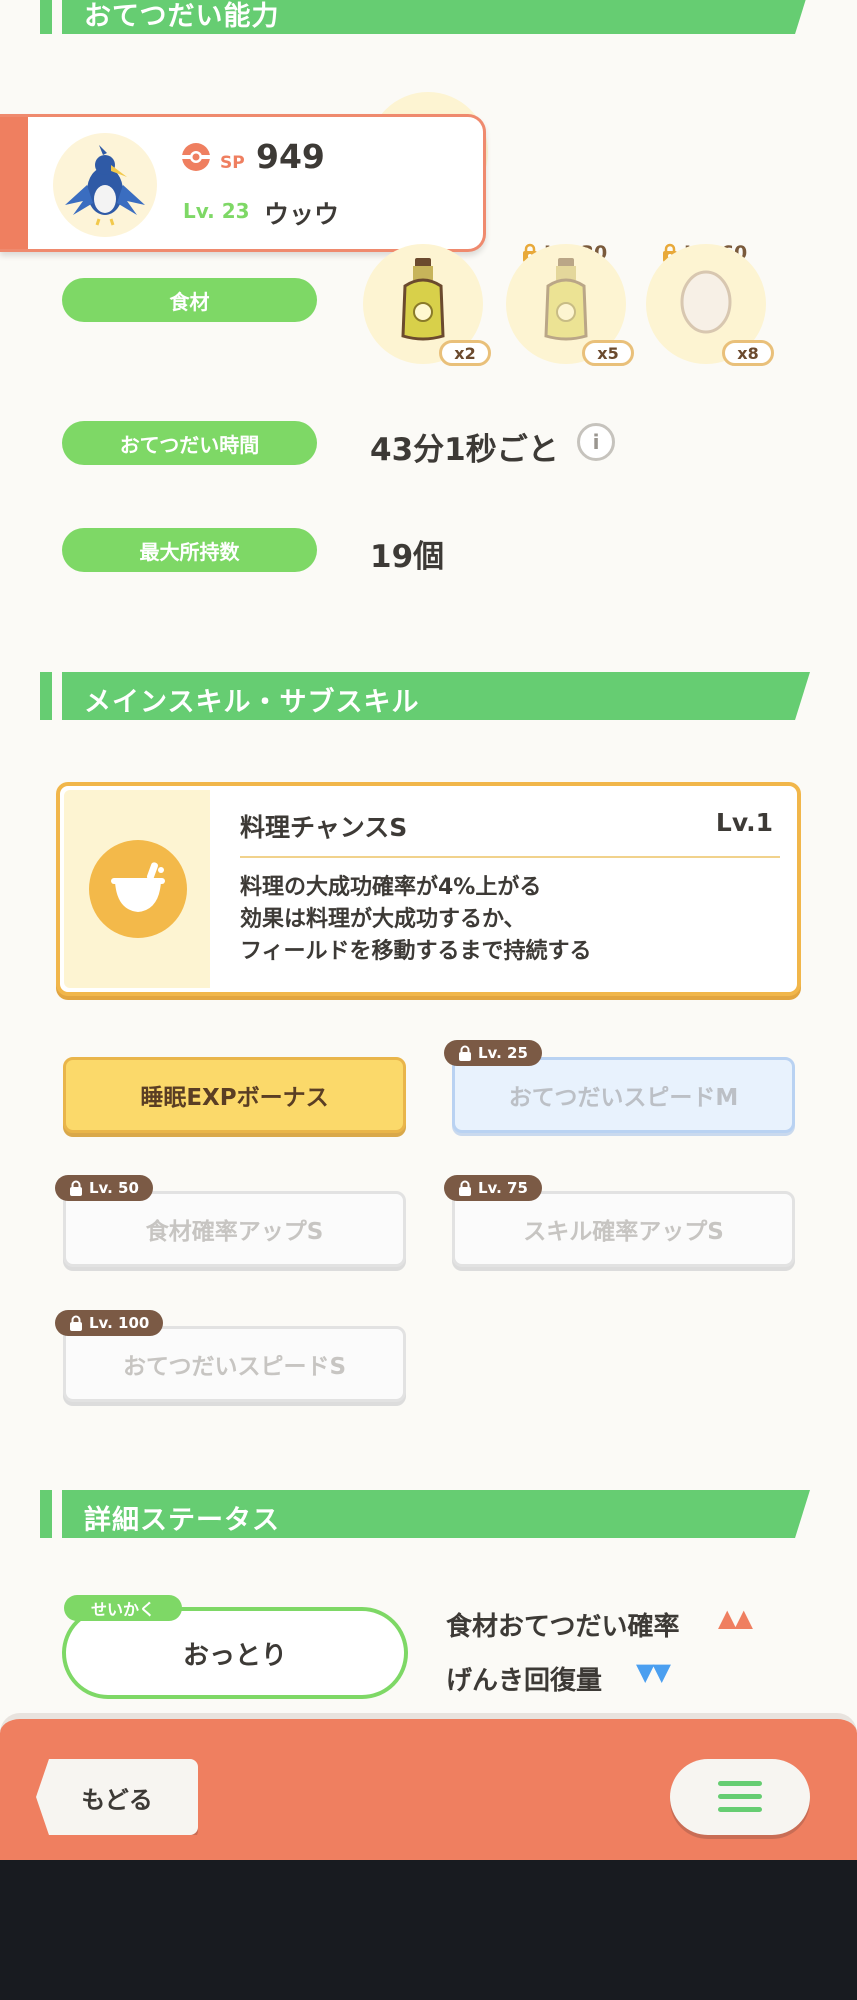 The height and width of the screenshot is (2000, 857). I want to click on nature-down-label: げんき回復量, so click(524, 1681).